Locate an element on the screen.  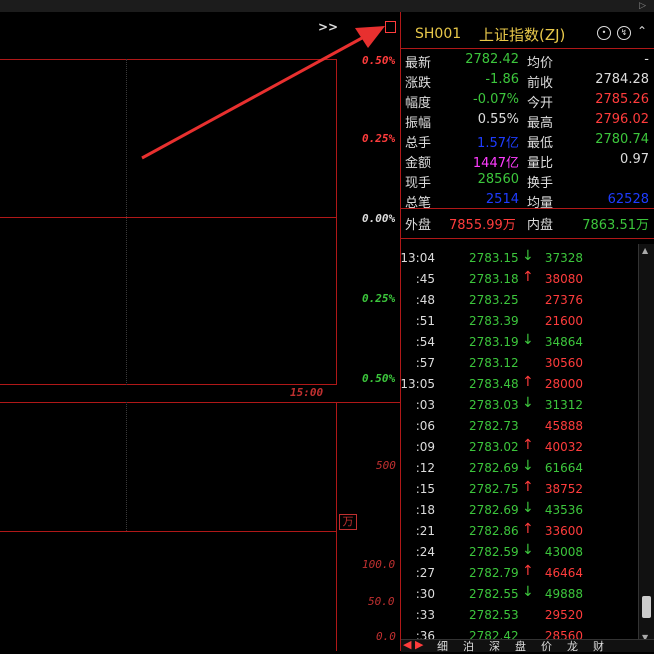
tick-row: :15 2782.75 ↑ 38752 is located at coordinates (518, 489).